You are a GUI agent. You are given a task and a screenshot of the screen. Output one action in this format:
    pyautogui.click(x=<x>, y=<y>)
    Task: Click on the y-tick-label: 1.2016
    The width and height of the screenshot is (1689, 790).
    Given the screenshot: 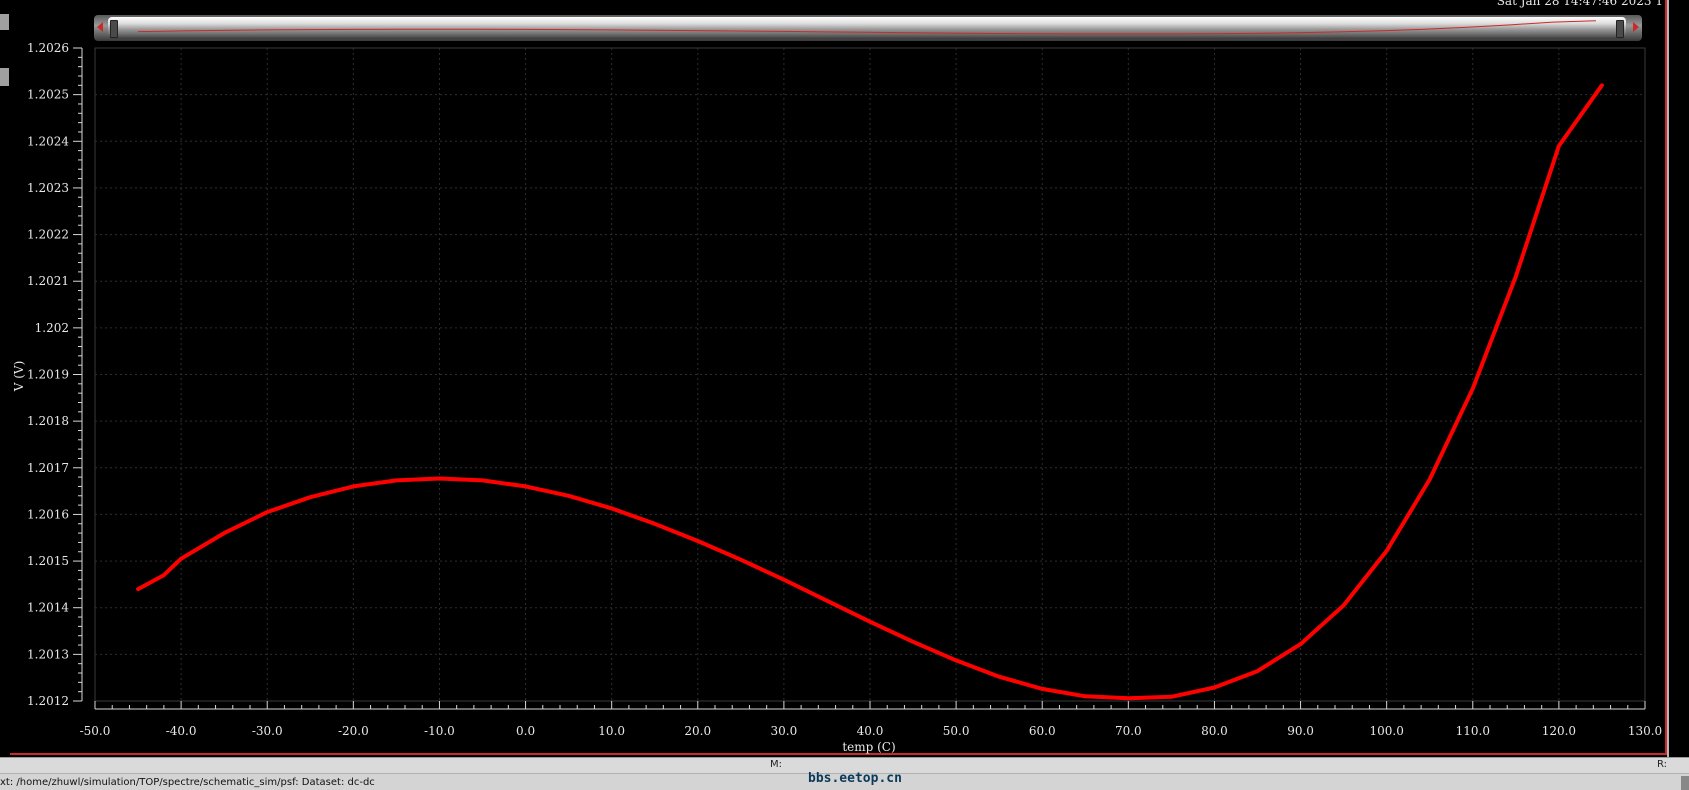 What is the action you would take?
    pyautogui.click(x=48, y=514)
    